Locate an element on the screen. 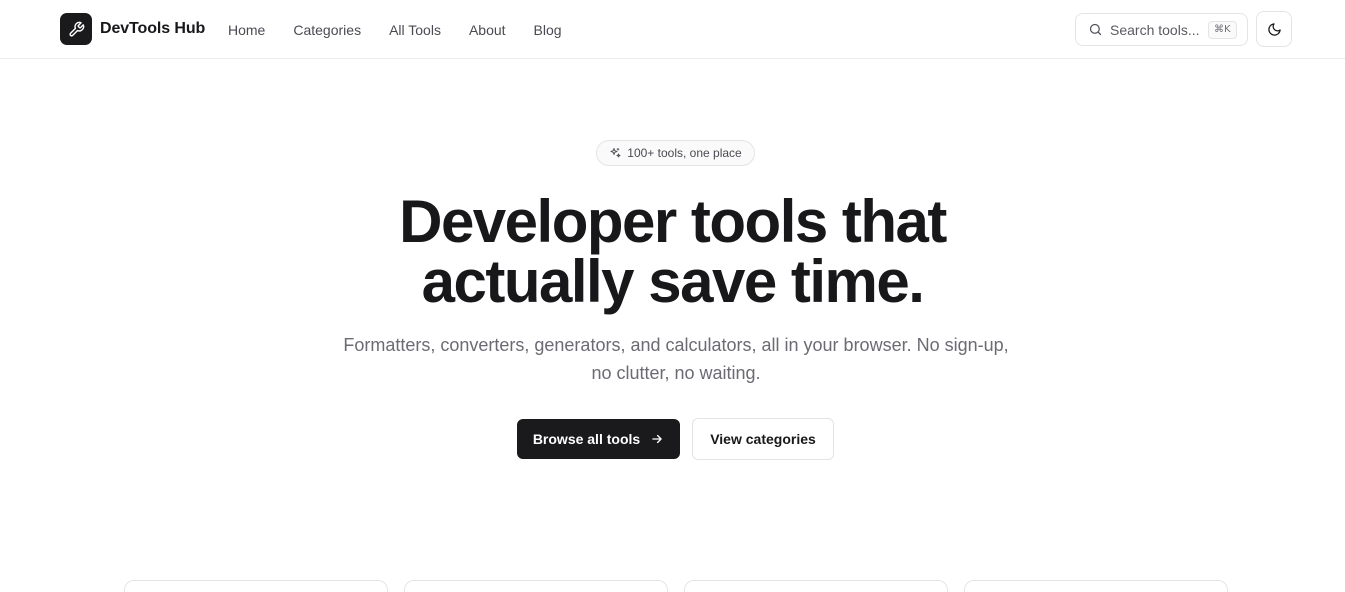  nav-blog: Blog is located at coordinates (548, 30).